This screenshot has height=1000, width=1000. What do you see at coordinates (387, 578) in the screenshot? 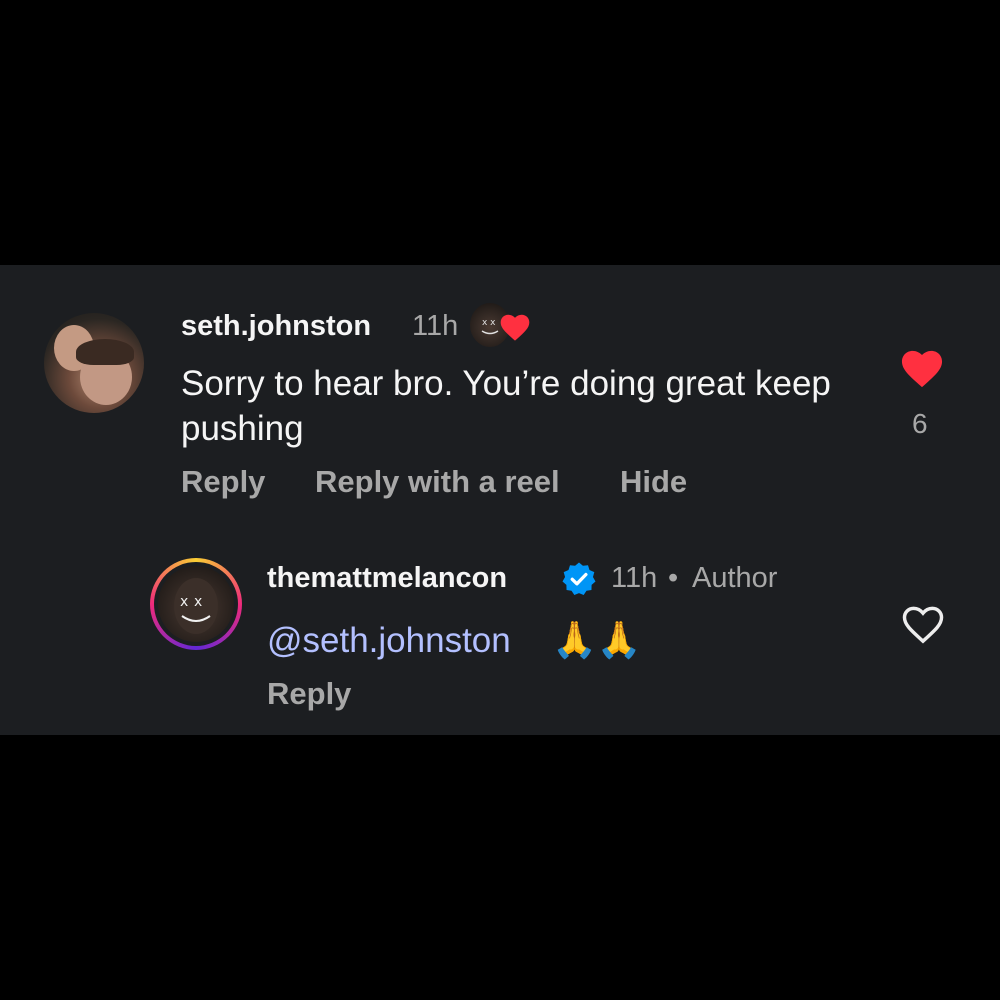
I see `author-username: themattmelancon` at bounding box center [387, 578].